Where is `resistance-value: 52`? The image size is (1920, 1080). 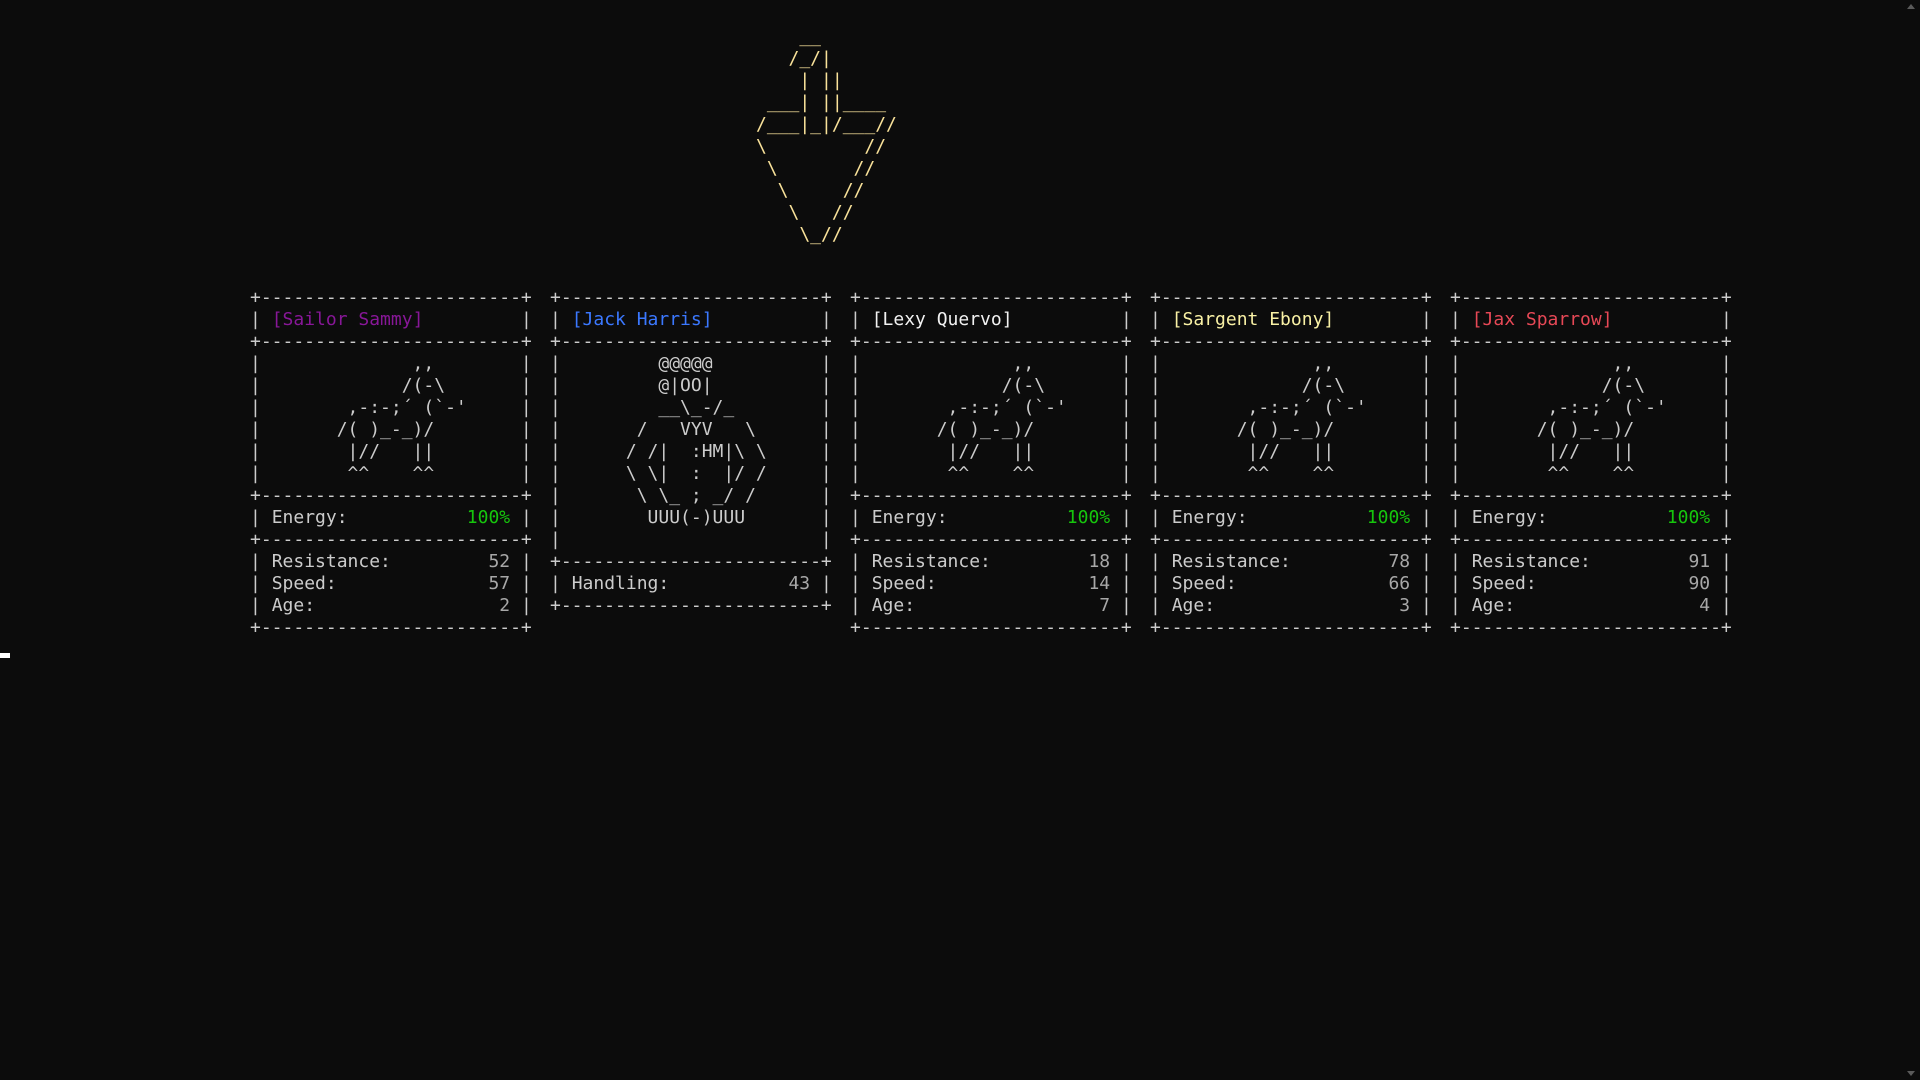 resistance-value: 52 is located at coordinates (499, 561).